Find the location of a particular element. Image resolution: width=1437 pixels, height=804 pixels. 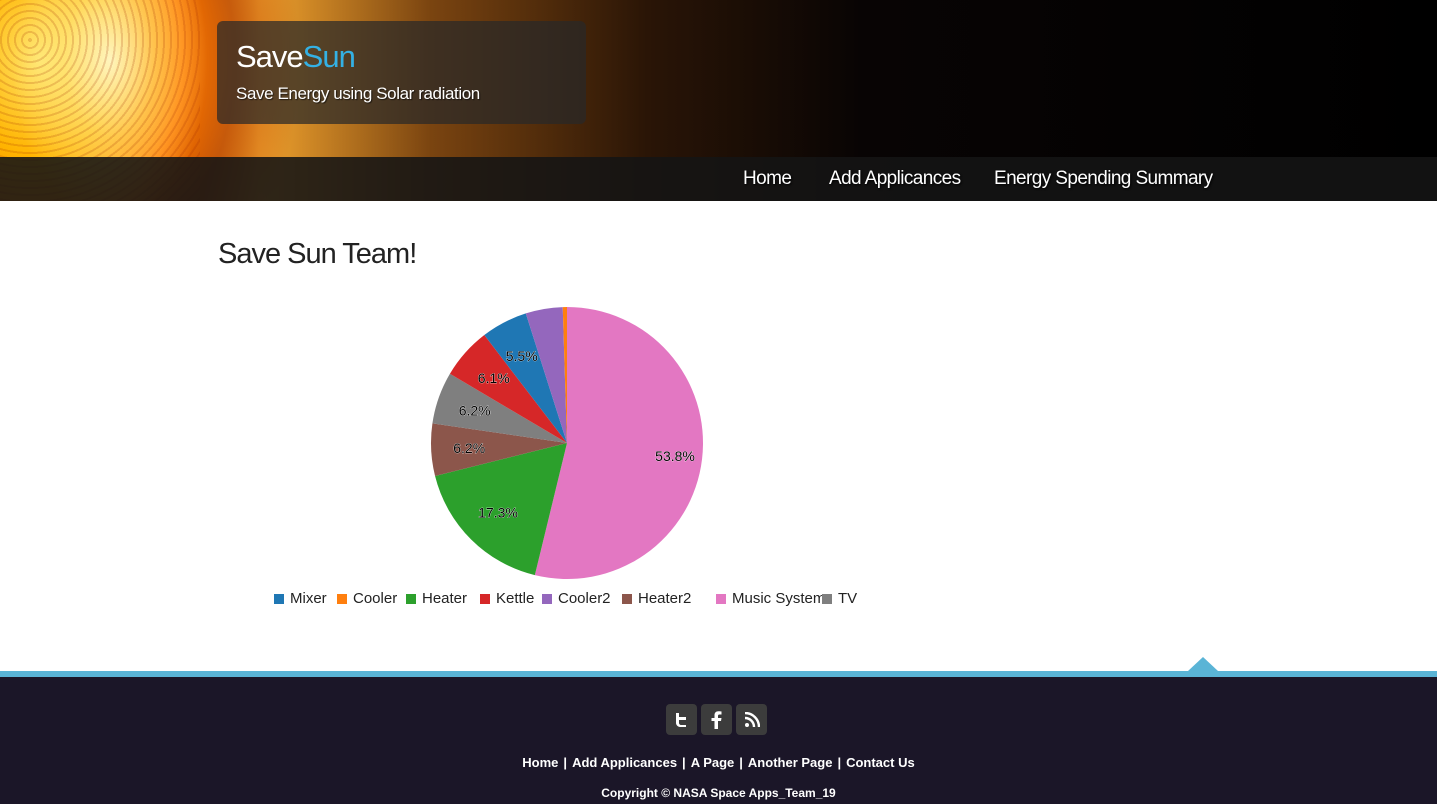

legend-label: Mixer is located at coordinates (308, 598).